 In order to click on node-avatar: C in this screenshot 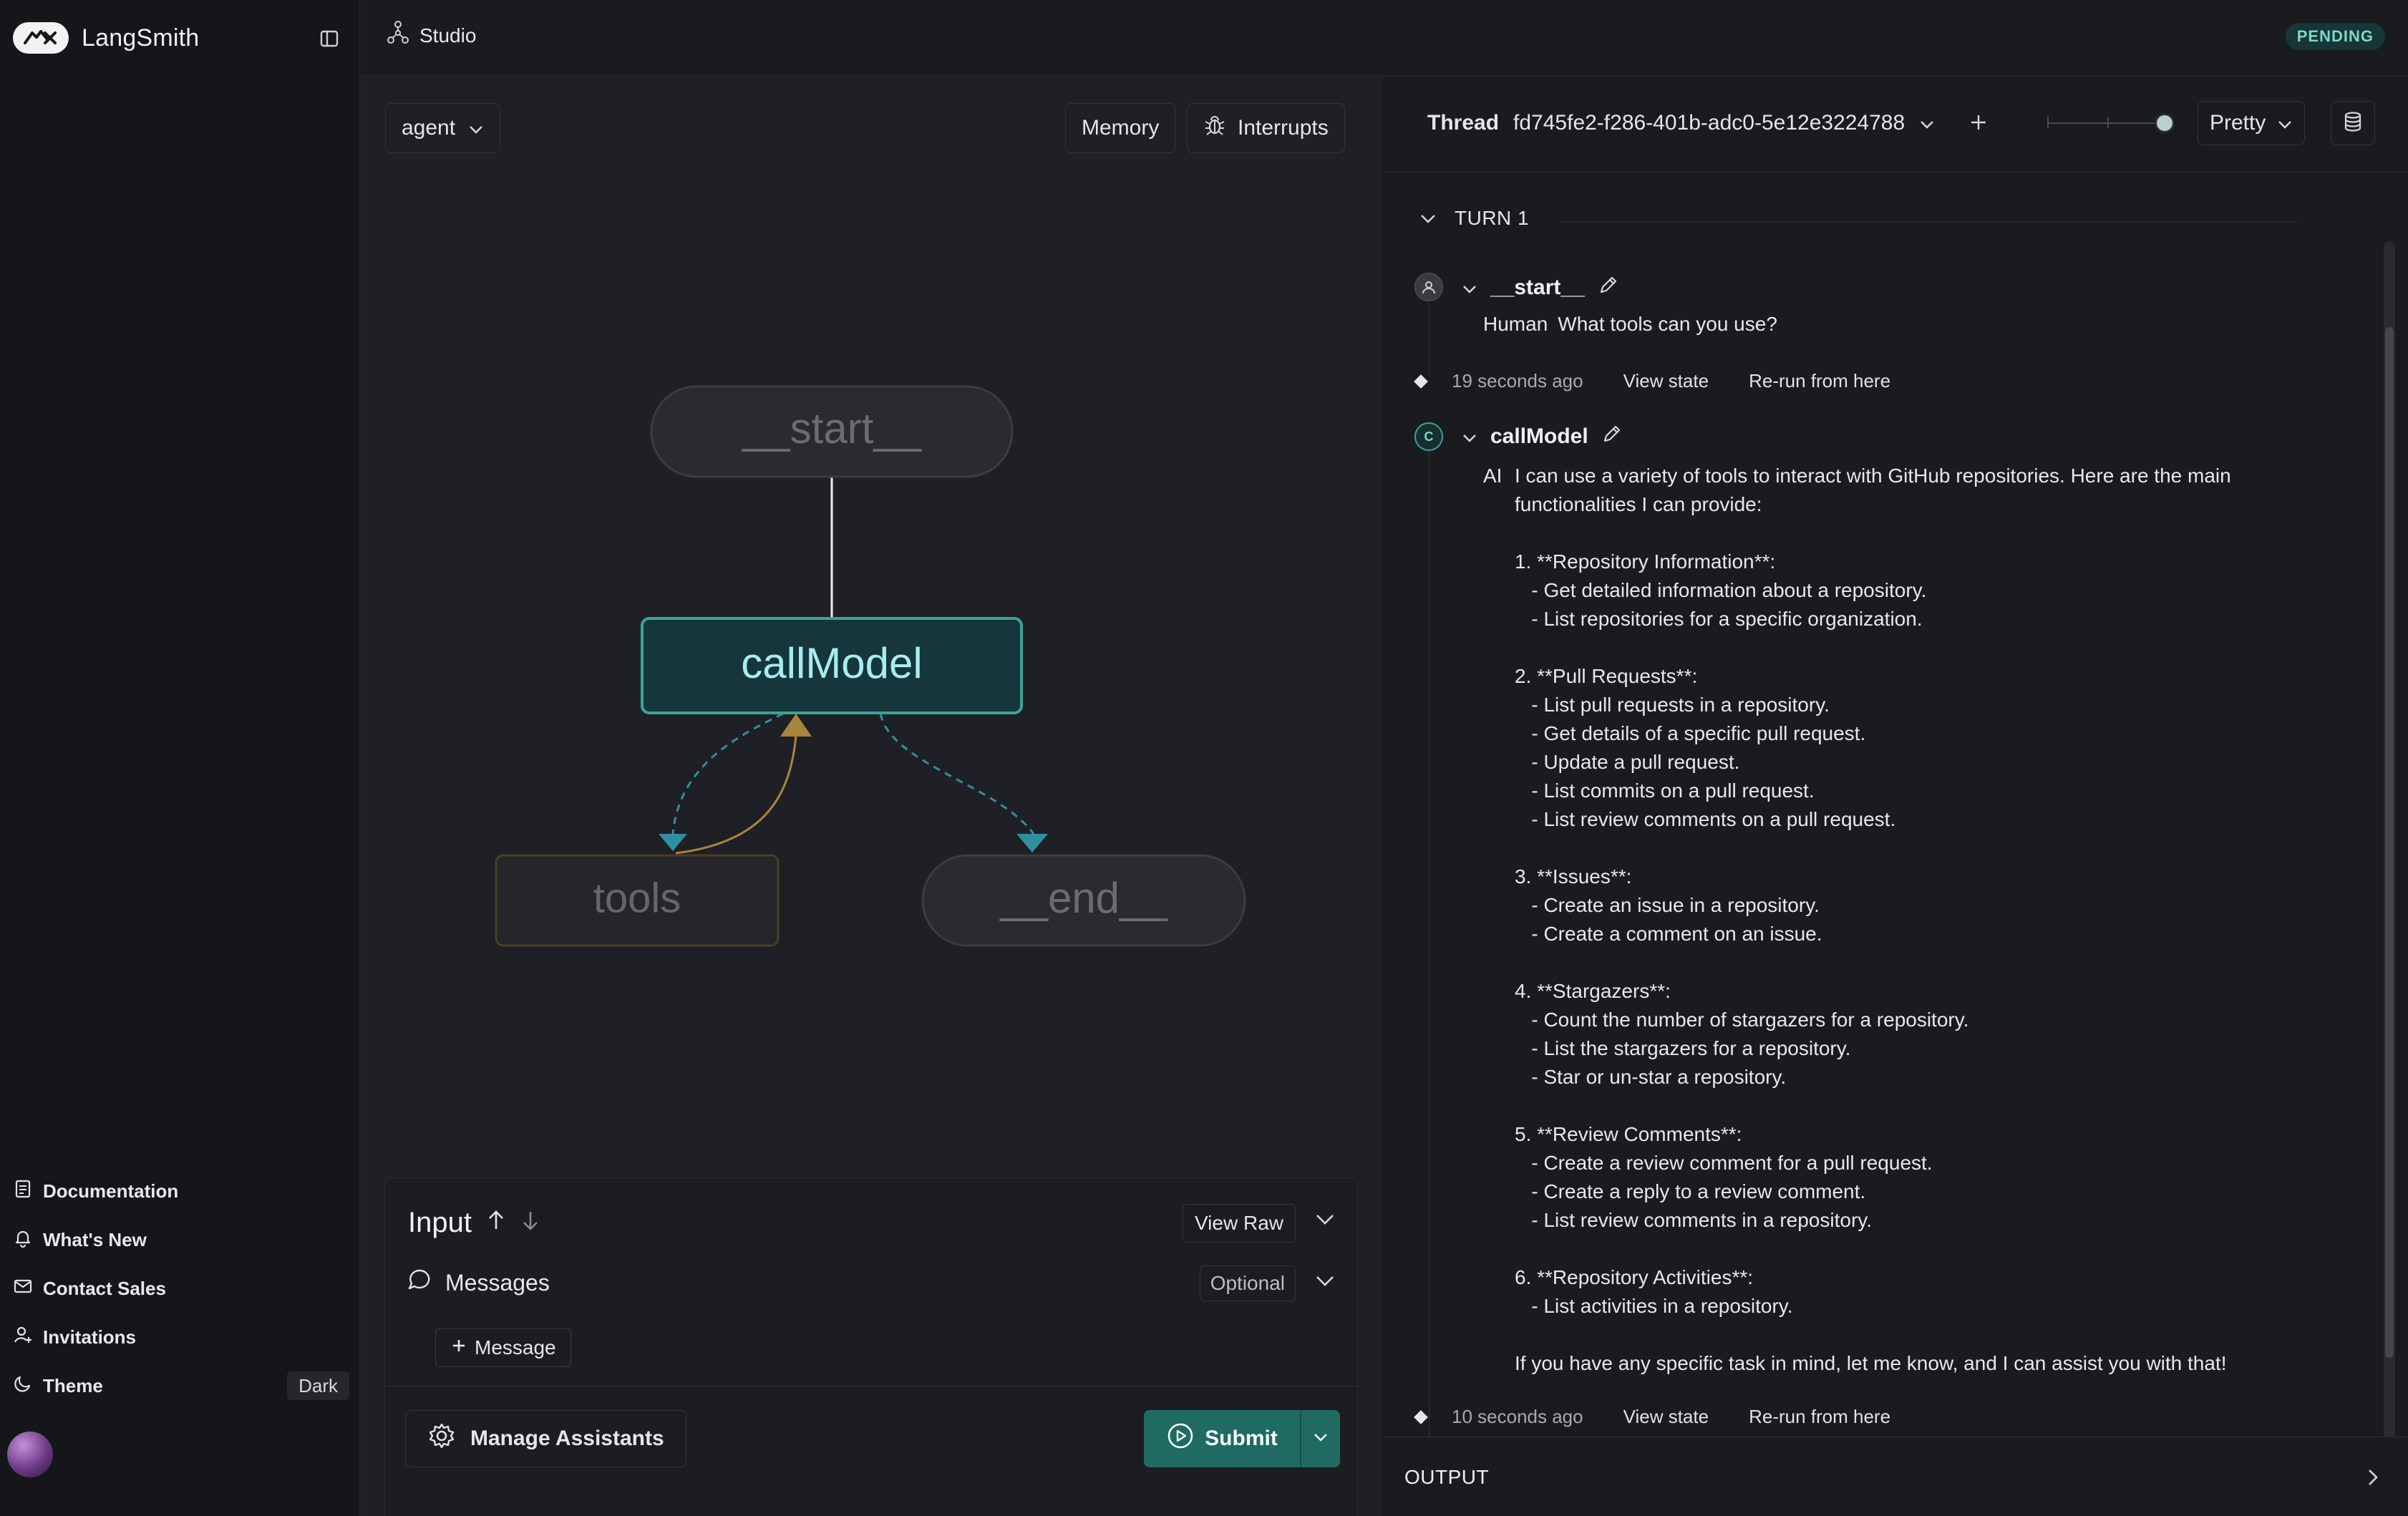, I will do `click(1429, 436)`.